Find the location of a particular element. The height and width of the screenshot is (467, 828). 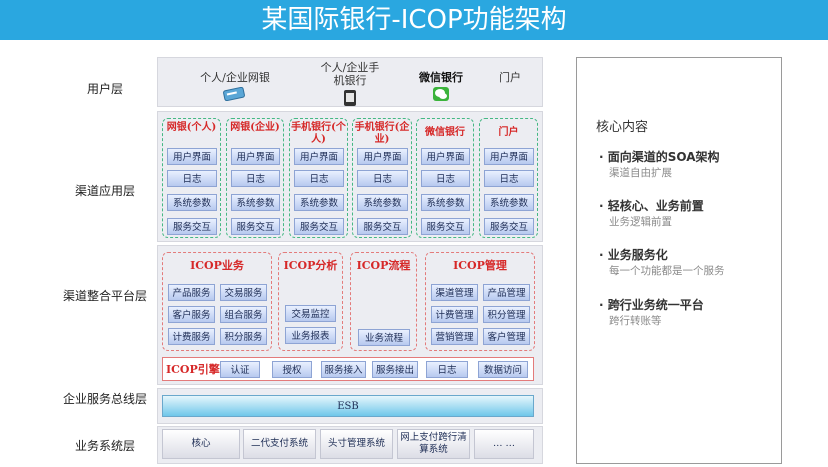

group-portal: 门户 用户界面 日志 系统参数 服务交互 is located at coordinates (508, 178).